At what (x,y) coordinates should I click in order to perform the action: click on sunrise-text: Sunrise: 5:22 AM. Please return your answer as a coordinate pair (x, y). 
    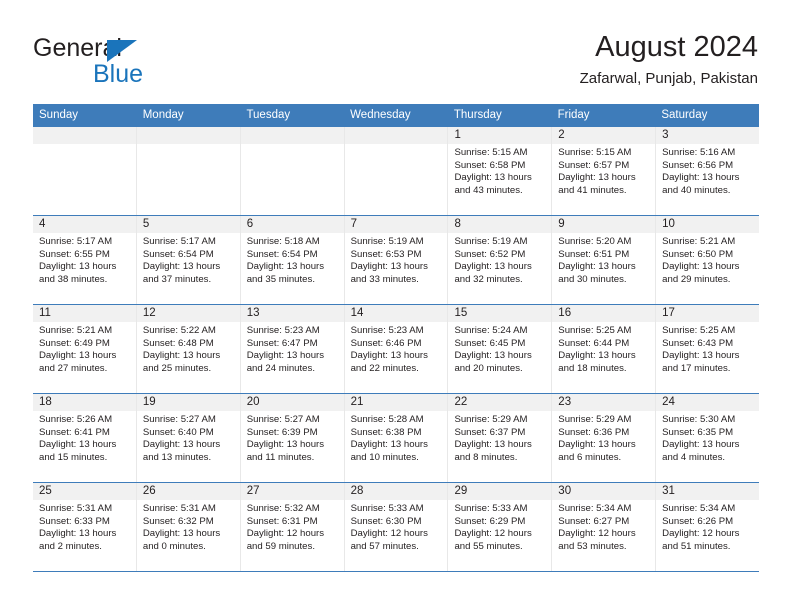
    Looking at the image, I should click on (179, 330).